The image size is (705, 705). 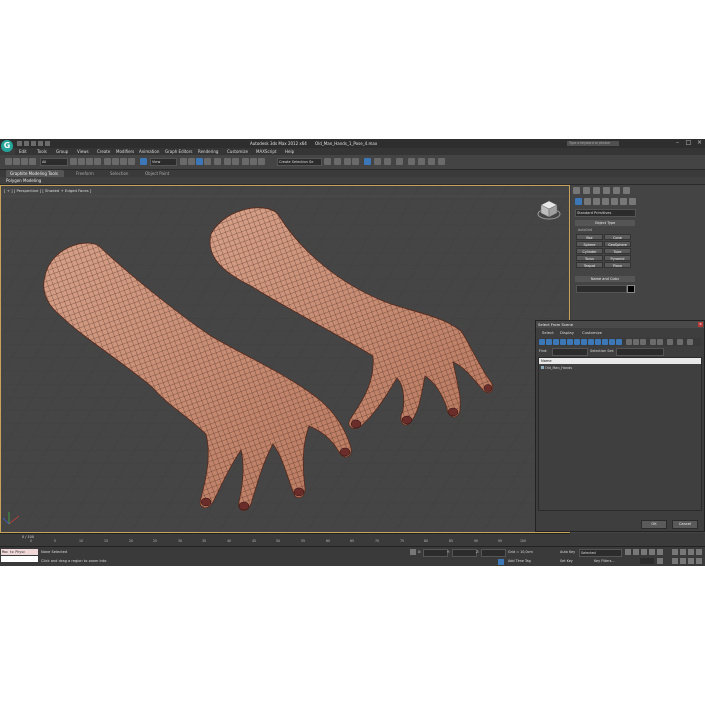 I want to click on menu-customize: Customize, so click(x=237, y=151).